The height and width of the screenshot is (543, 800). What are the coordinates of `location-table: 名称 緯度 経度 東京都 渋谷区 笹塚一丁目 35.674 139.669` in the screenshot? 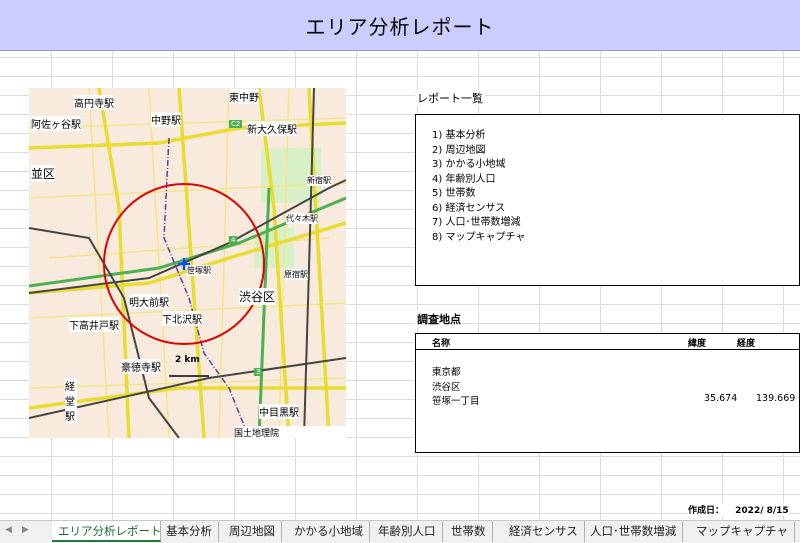 It's located at (607, 393).